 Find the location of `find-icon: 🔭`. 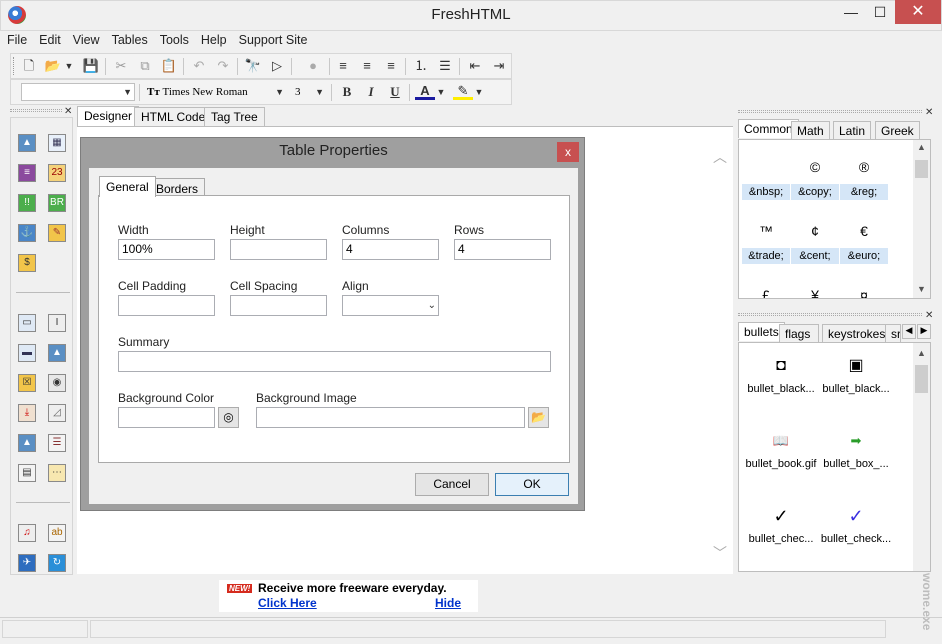

find-icon: 🔭 is located at coordinates (253, 66).